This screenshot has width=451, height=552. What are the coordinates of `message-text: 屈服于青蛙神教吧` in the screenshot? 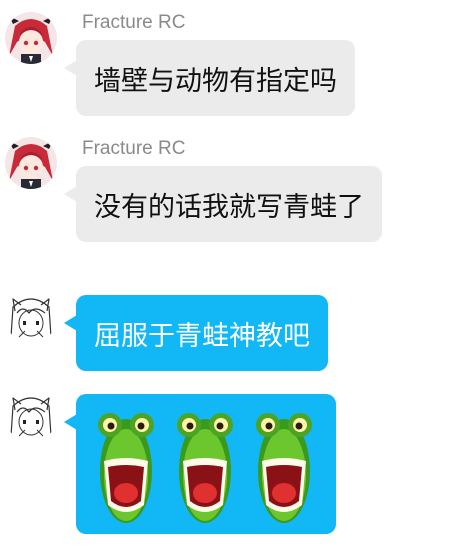 It's located at (202, 336).